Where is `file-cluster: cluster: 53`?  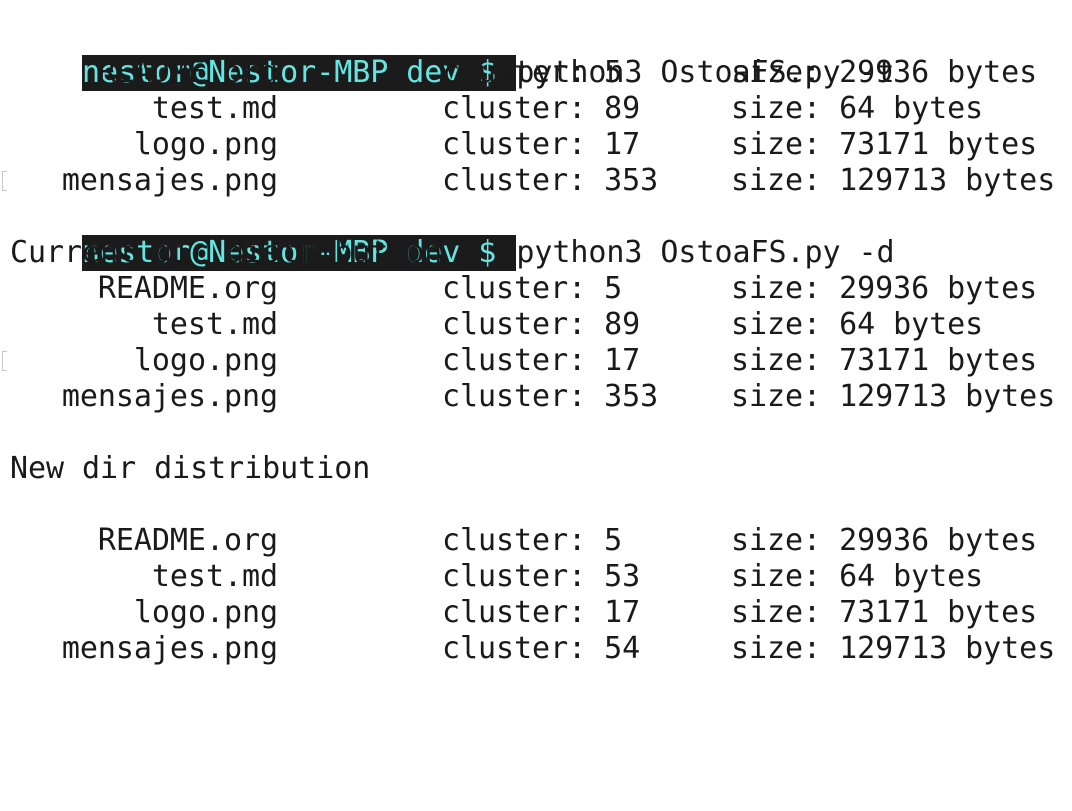 file-cluster: cluster: 53 is located at coordinates (541, 576).